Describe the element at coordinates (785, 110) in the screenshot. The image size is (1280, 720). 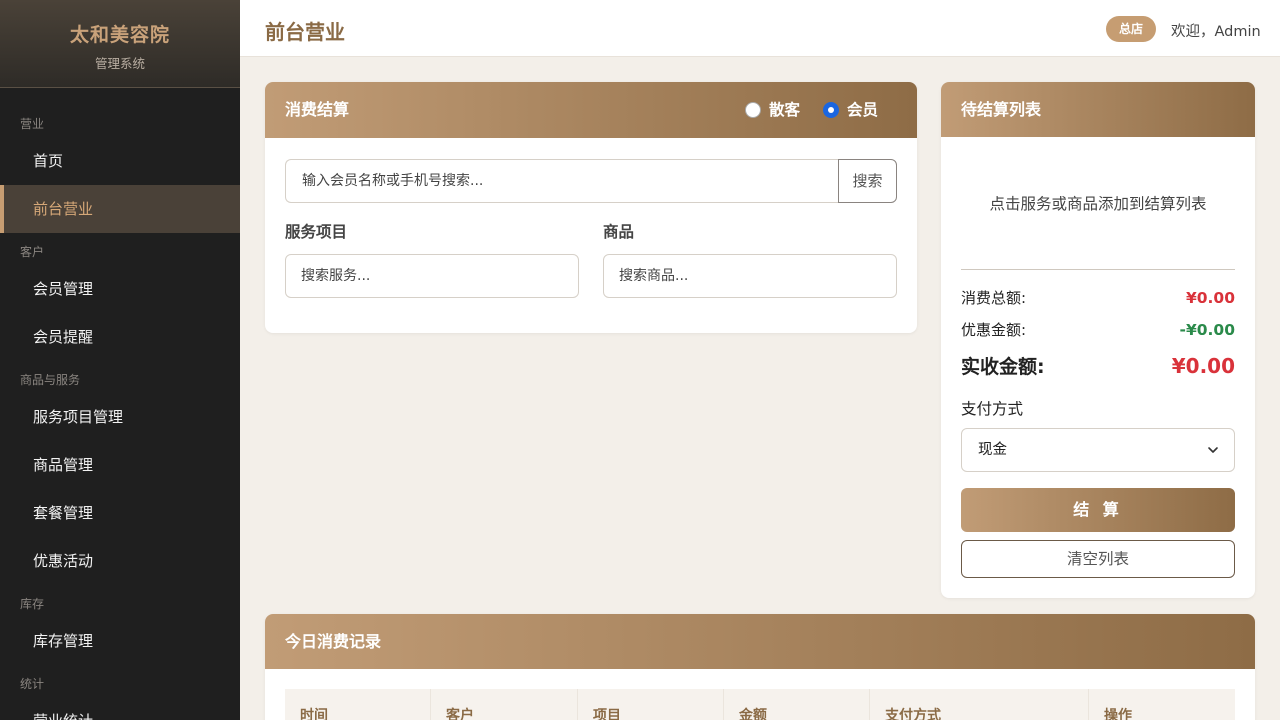
I see `radio-walk-in-label: 散客` at that location.